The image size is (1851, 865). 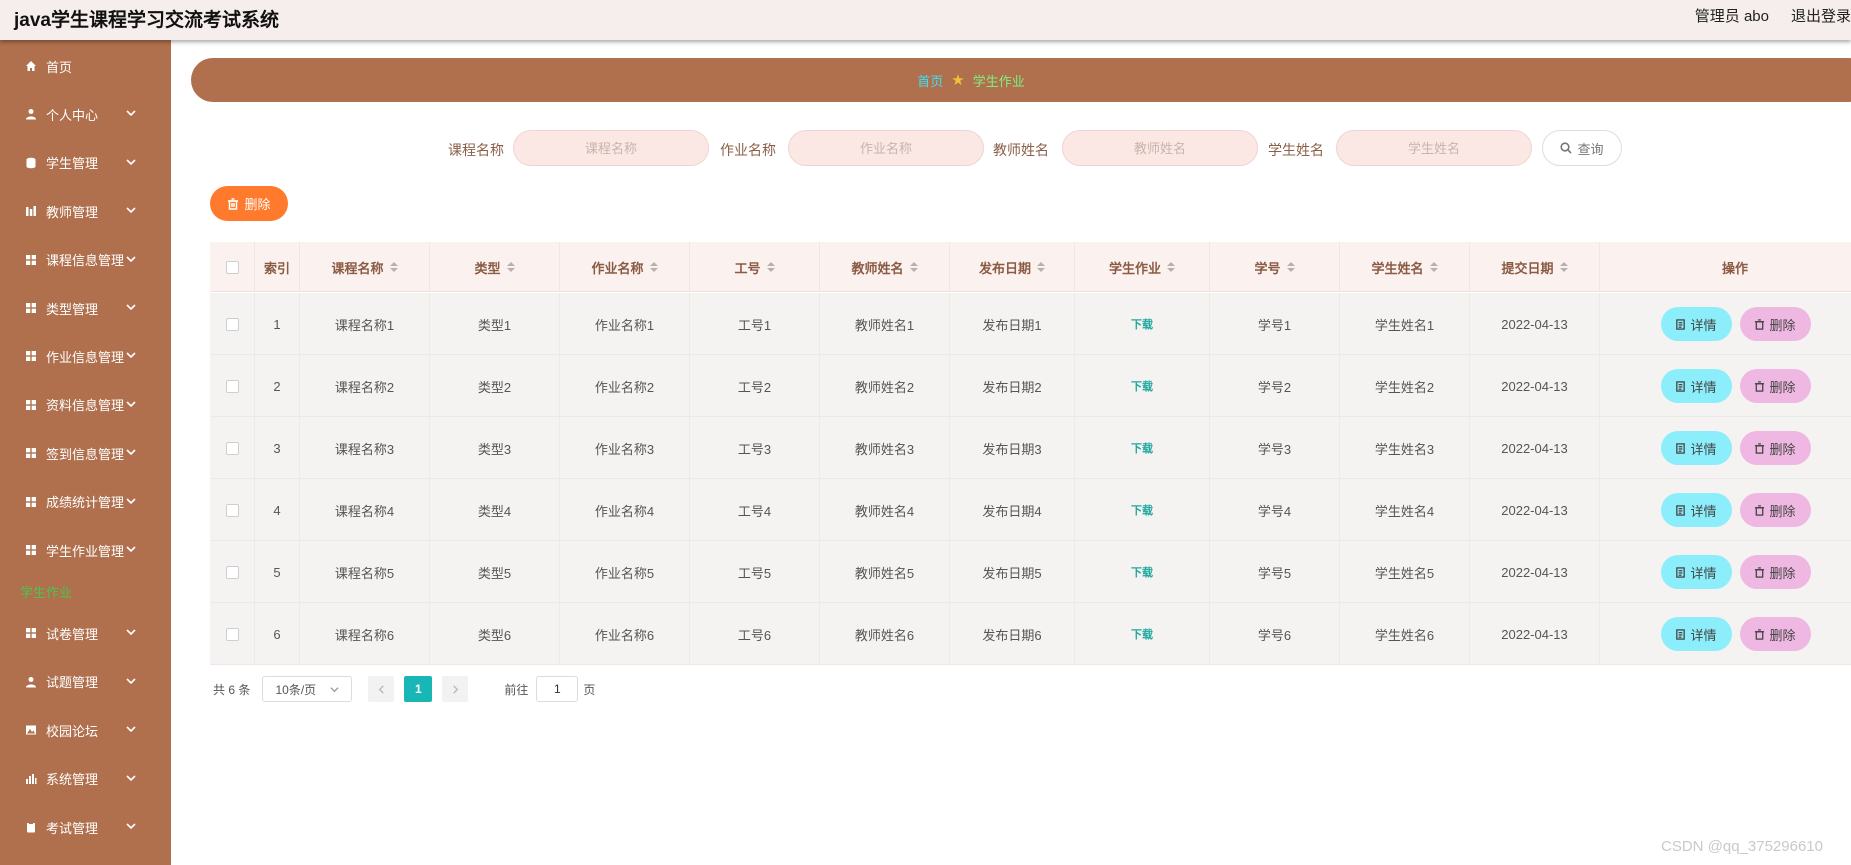 I want to click on sidebar-item-13: 试题管理, so click(x=85, y=682).